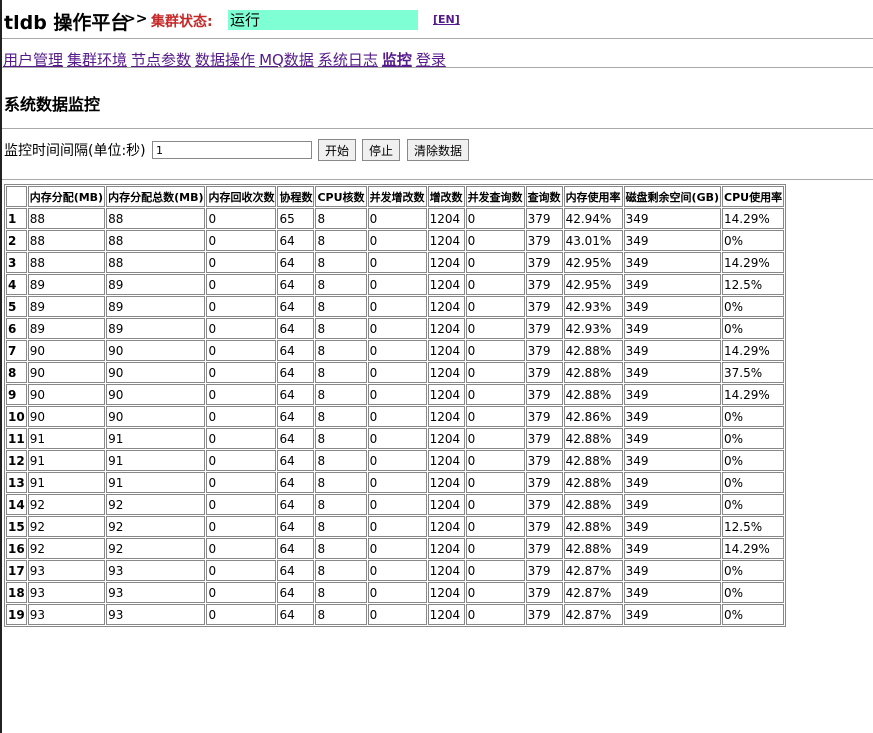 The width and height of the screenshot is (873, 733). What do you see at coordinates (16, 196) in the screenshot?
I see `column-header` at bounding box center [16, 196].